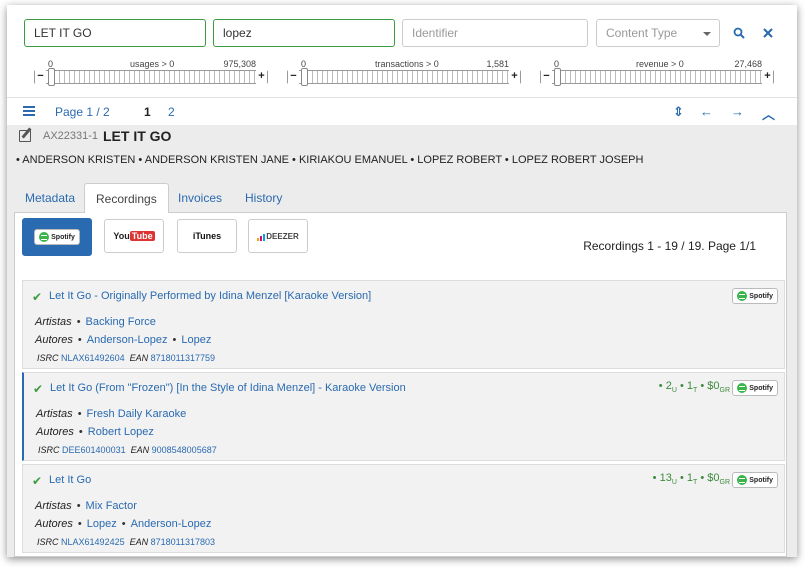 This screenshot has height=567, width=805. Describe the element at coordinates (111, 506) in the screenshot. I see `artist-link: Mix Factor` at that location.